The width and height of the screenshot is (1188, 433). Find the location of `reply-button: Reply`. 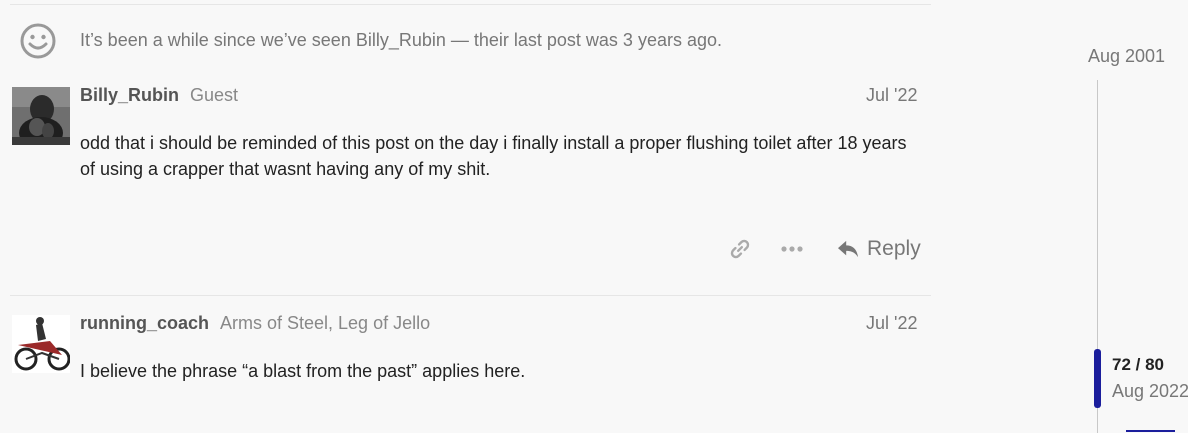

reply-button: Reply is located at coordinates (879, 249).